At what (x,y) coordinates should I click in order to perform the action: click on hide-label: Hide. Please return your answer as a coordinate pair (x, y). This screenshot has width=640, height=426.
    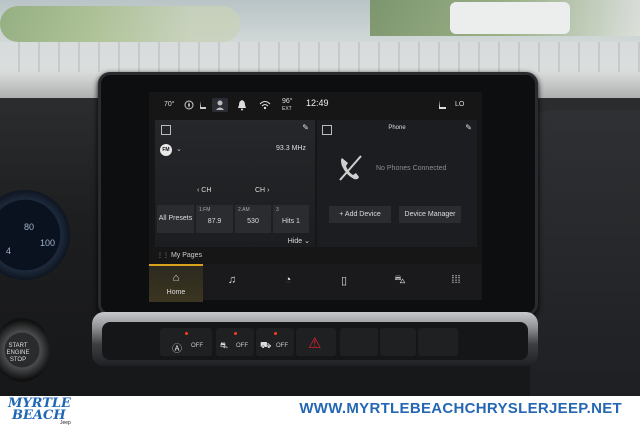
    Looking at the image, I should click on (295, 241).